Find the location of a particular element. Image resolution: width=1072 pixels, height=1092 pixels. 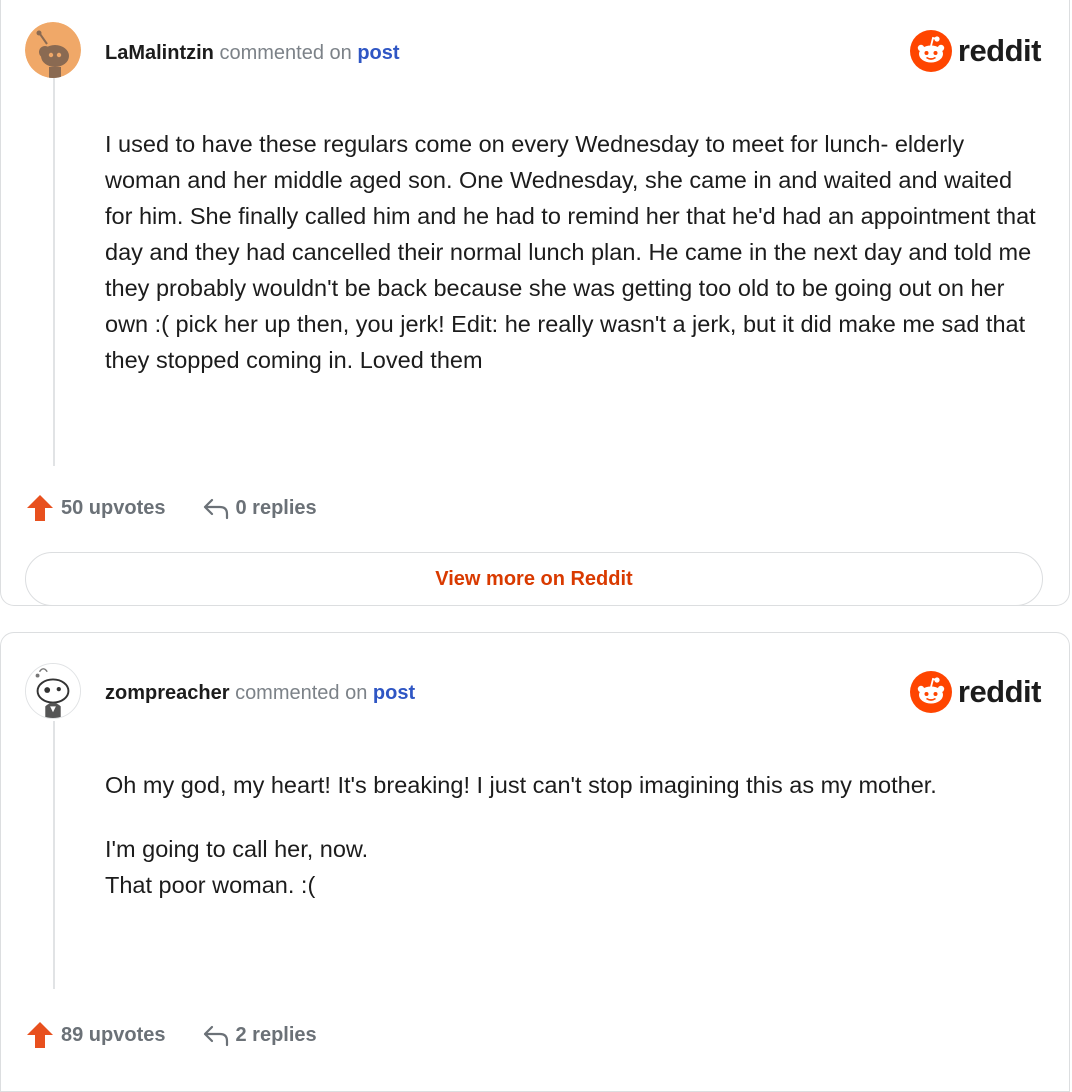

comment-header: LaMalintzin commented on post is located at coordinates (252, 53).